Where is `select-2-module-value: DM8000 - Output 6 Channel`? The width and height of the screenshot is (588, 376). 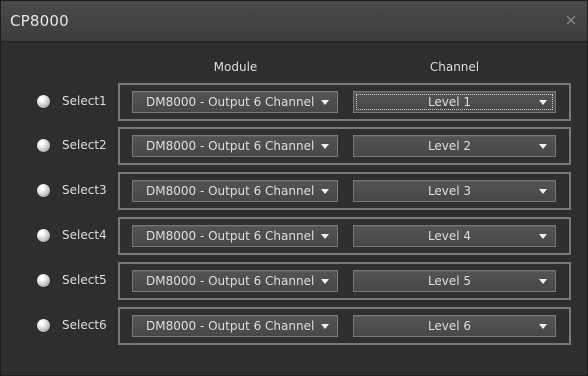 select-2-module-value: DM8000 - Output 6 Channel is located at coordinates (230, 146).